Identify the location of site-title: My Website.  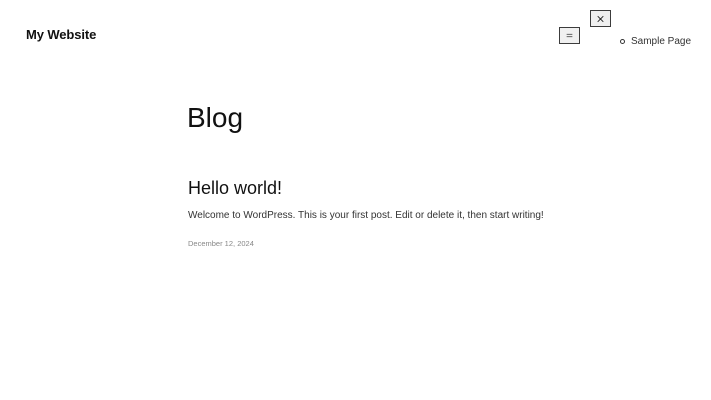
(61, 34).